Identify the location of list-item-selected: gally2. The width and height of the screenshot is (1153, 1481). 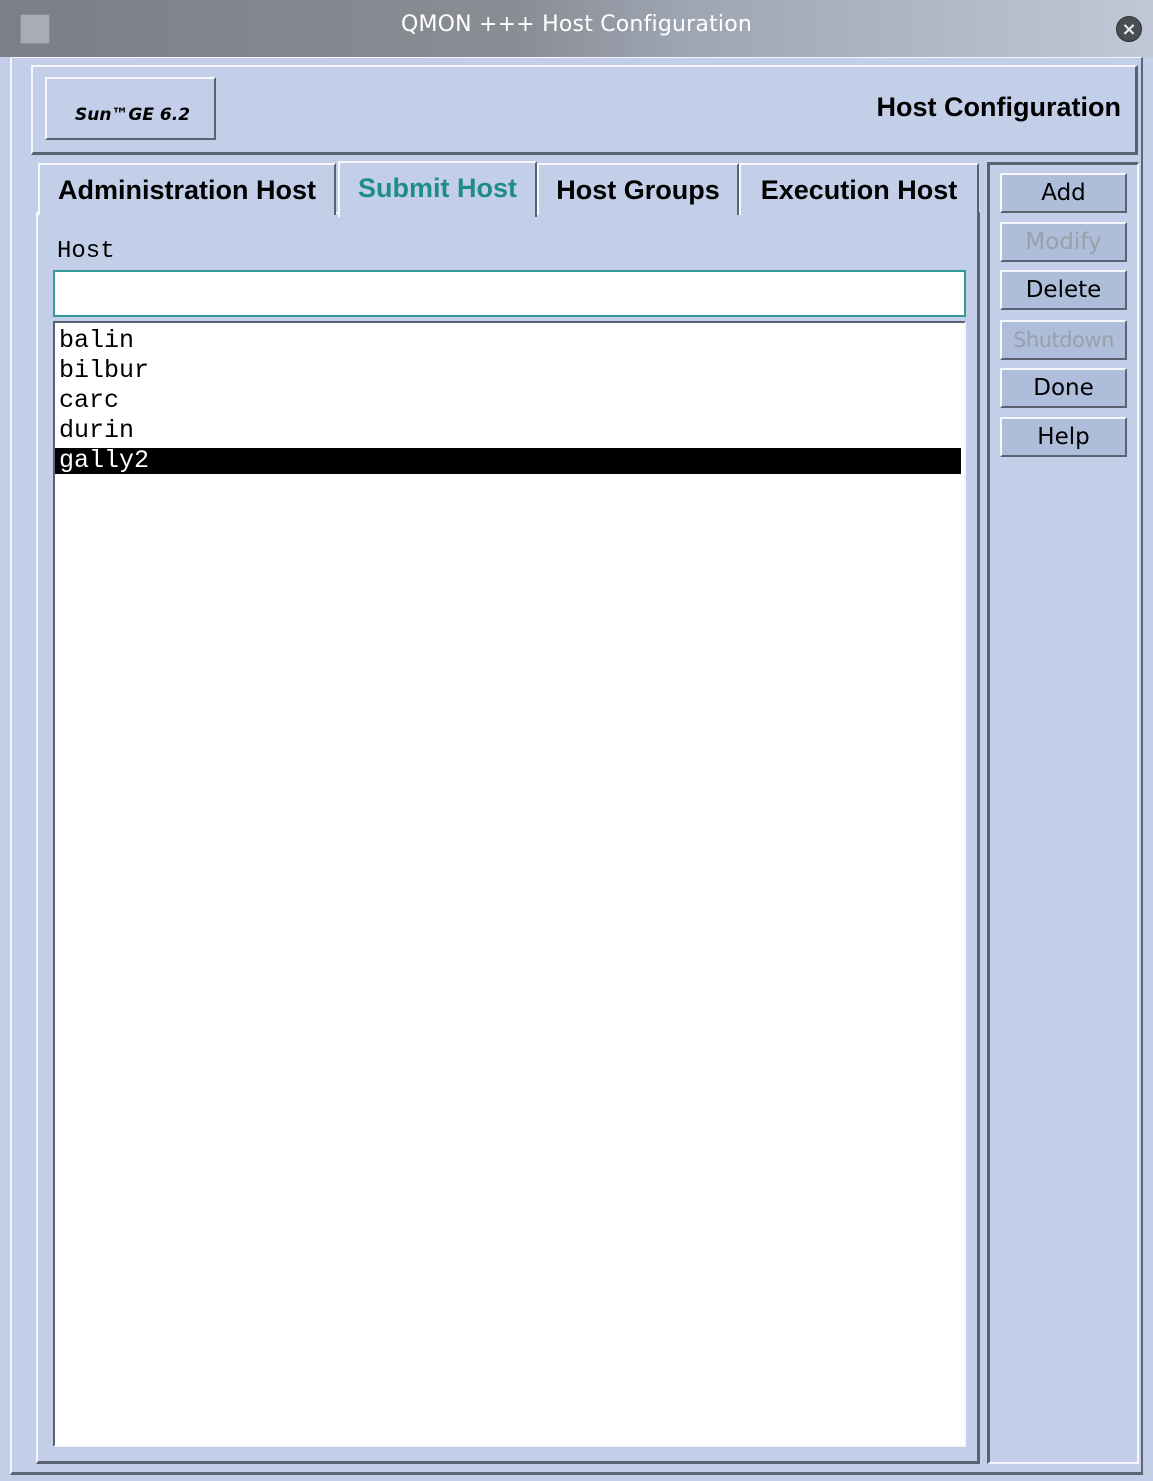
(508, 461).